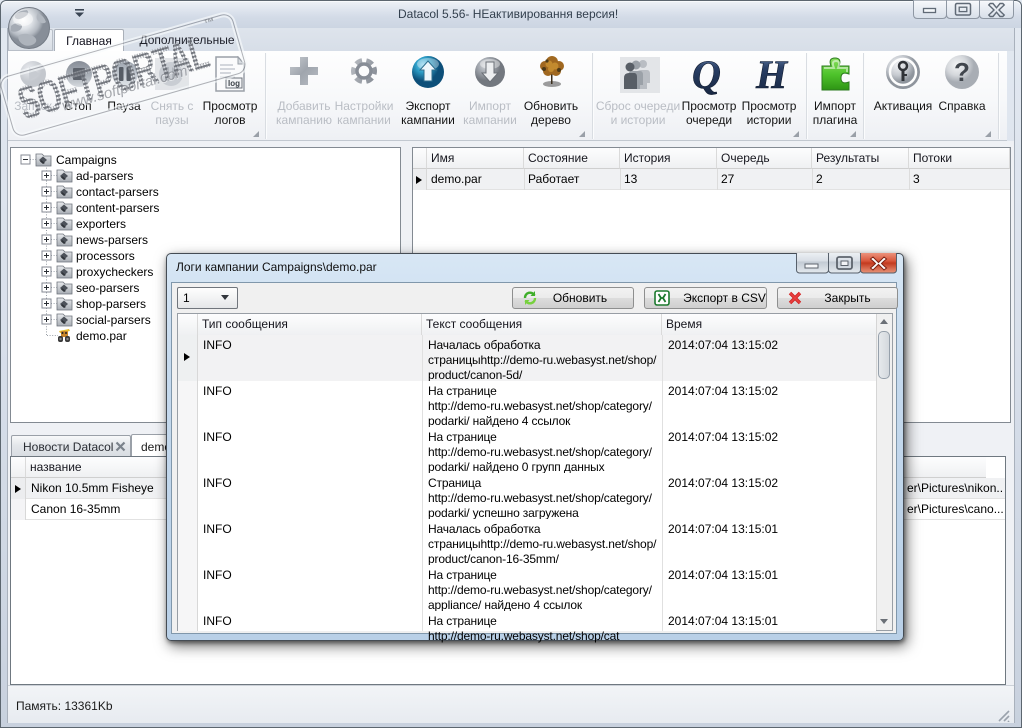 This screenshot has height=728, width=1022. What do you see at coordinates (107, 288) in the screenshot?
I see `svg-text: seo-parsers` at bounding box center [107, 288].